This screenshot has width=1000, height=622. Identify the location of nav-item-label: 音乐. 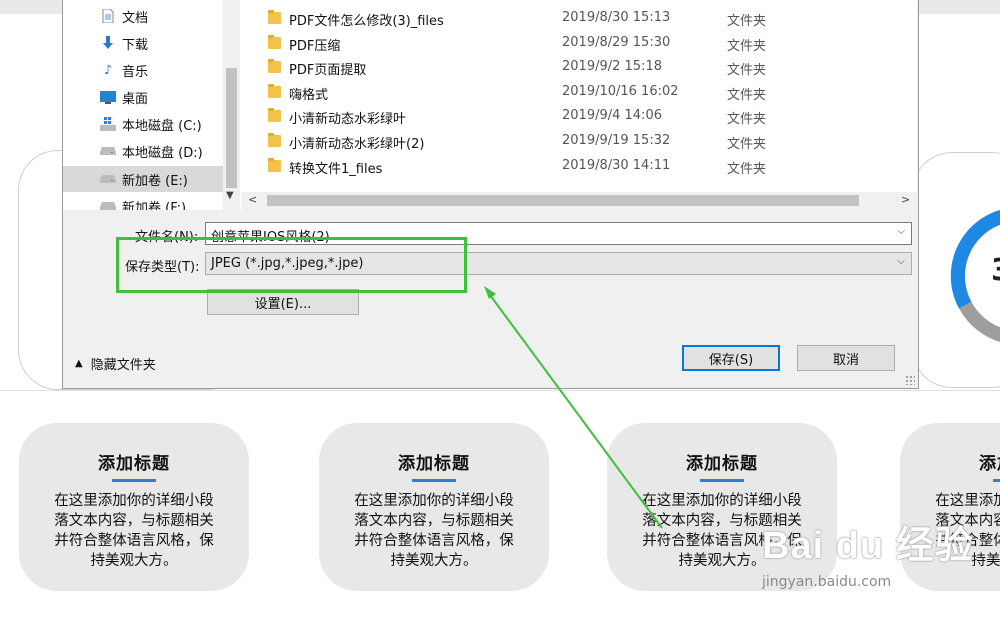
(135, 72).